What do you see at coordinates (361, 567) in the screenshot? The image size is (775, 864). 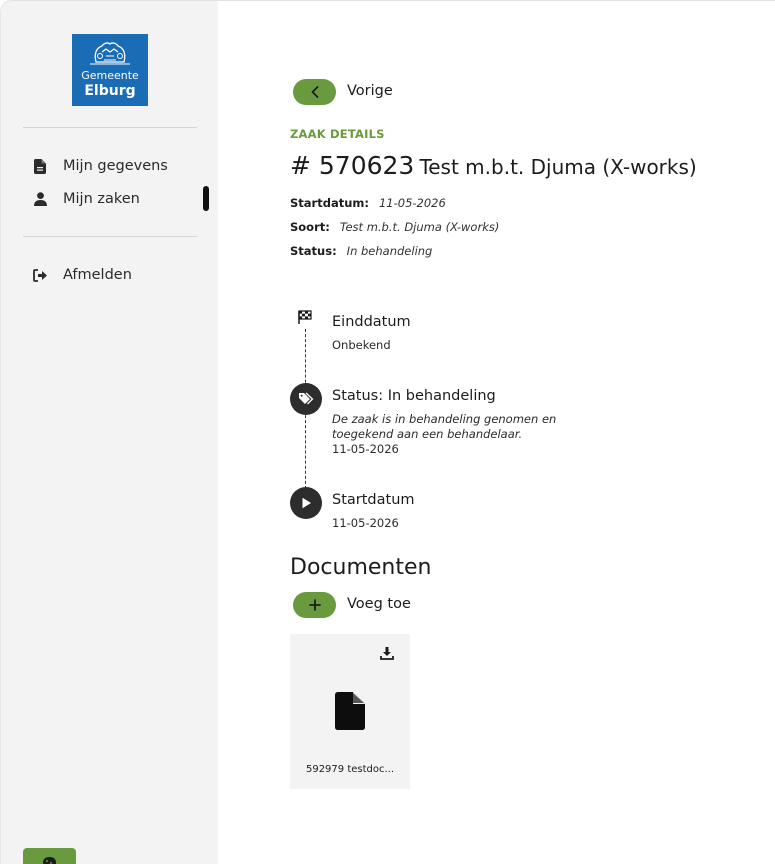 I see `documents-heading: Documenten` at bounding box center [361, 567].